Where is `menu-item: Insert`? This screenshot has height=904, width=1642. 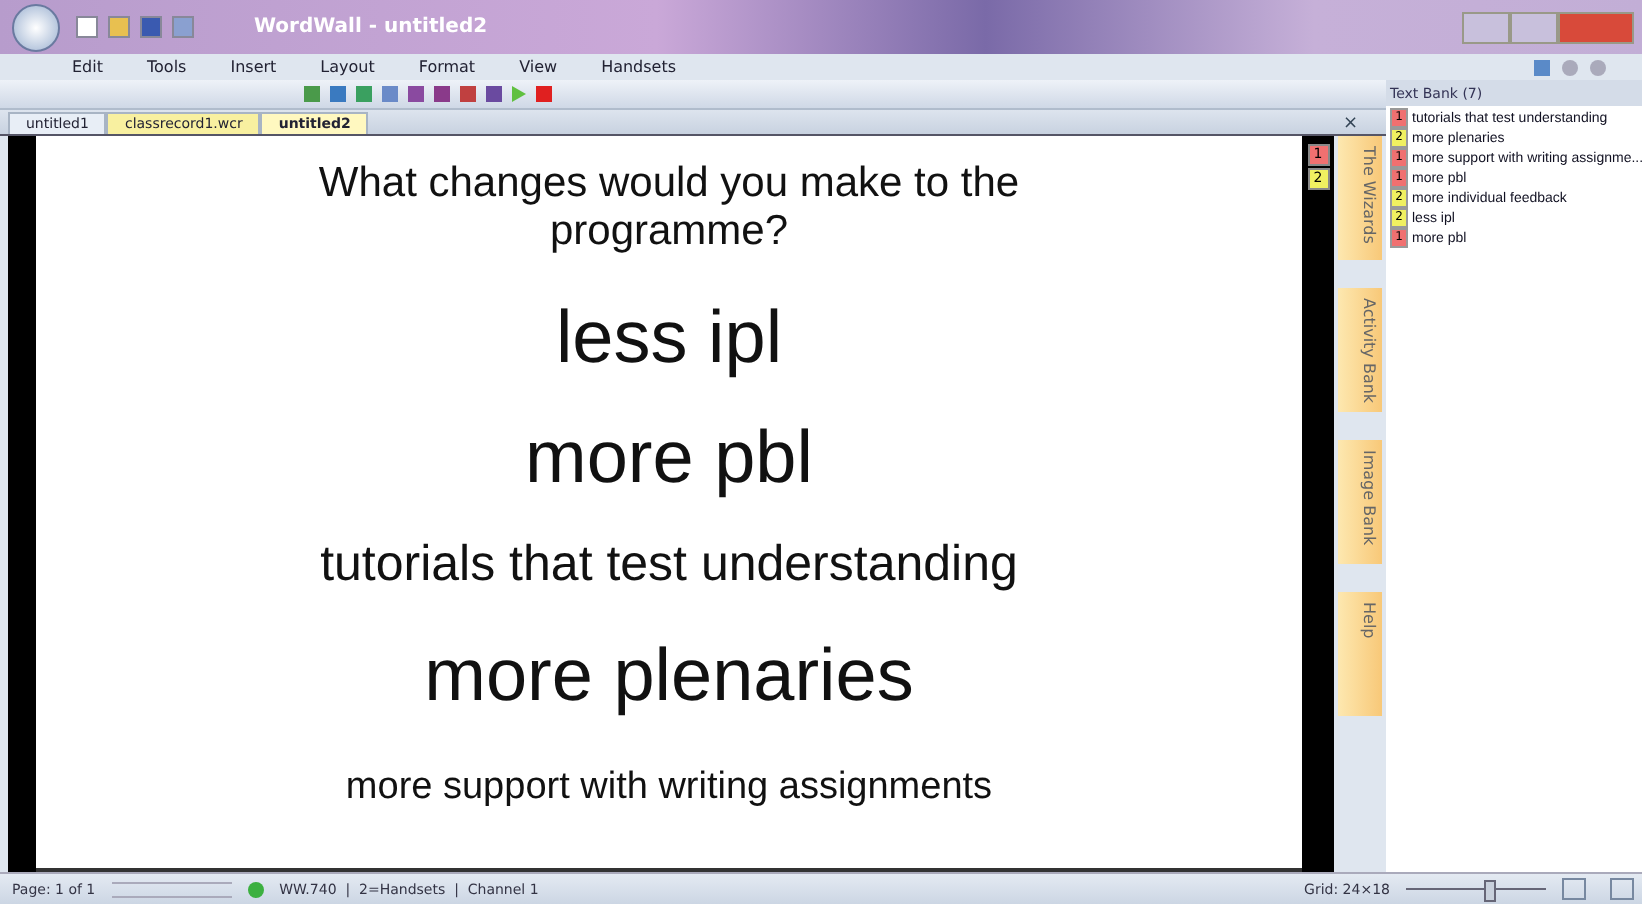
menu-item: Insert is located at coordinates (253, 67).